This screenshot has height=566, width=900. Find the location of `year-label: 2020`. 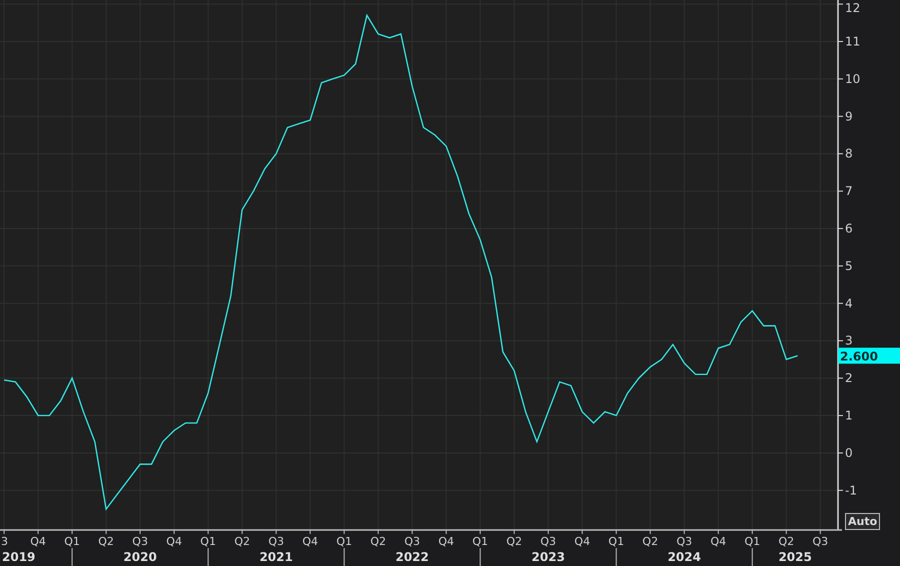

year-label: 2020 is located at coordinates (140, 557).